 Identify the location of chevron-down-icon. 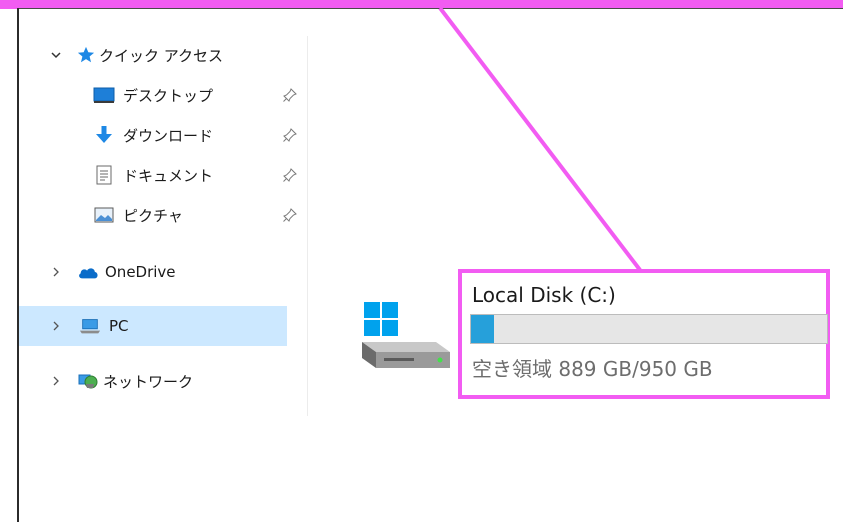
(56, 55).